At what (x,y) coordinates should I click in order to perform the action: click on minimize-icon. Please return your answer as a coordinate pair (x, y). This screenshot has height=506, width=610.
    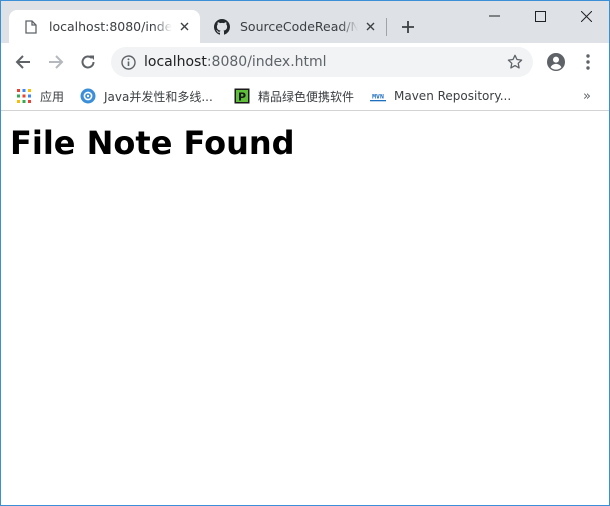
    Looking at the image, I should click on (494, 16).